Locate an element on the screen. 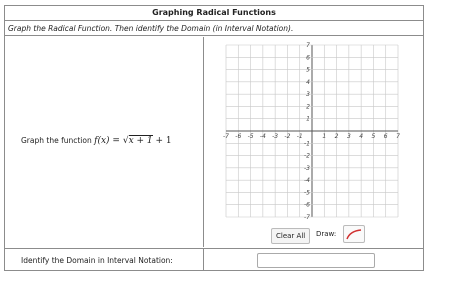 This screenshot has width=474, height=292. y-tick-label: -1 is located at coordinates (307, 143).